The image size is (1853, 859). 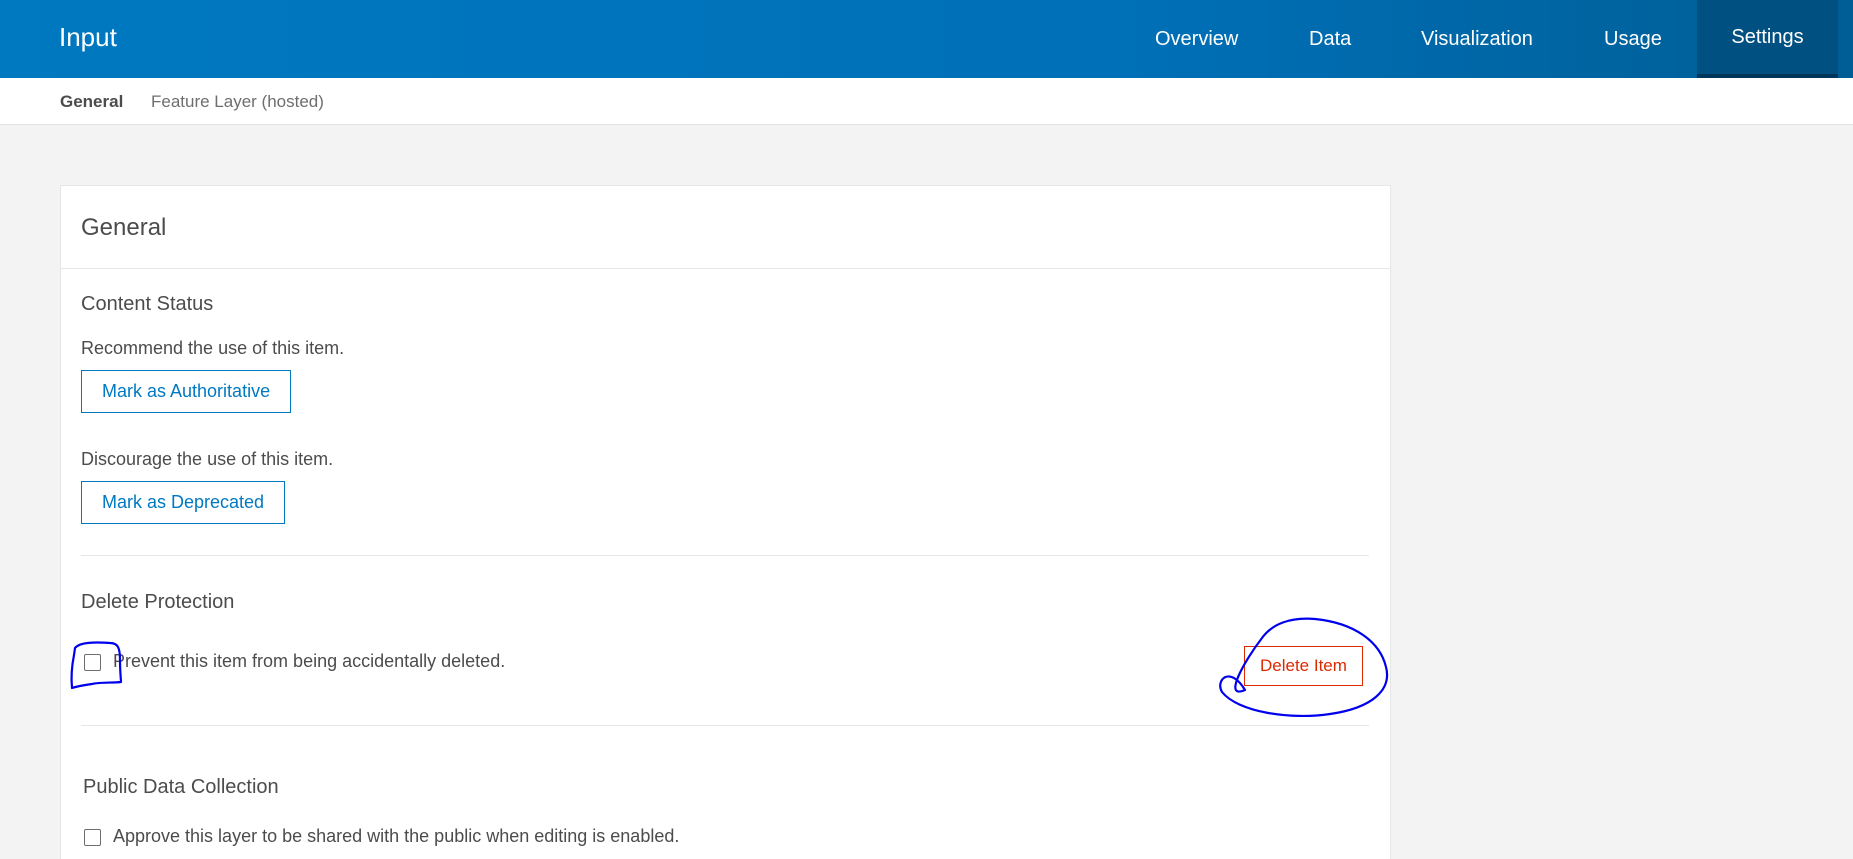 I want to click on tab-data: Data, so click(x=1334, y=39).